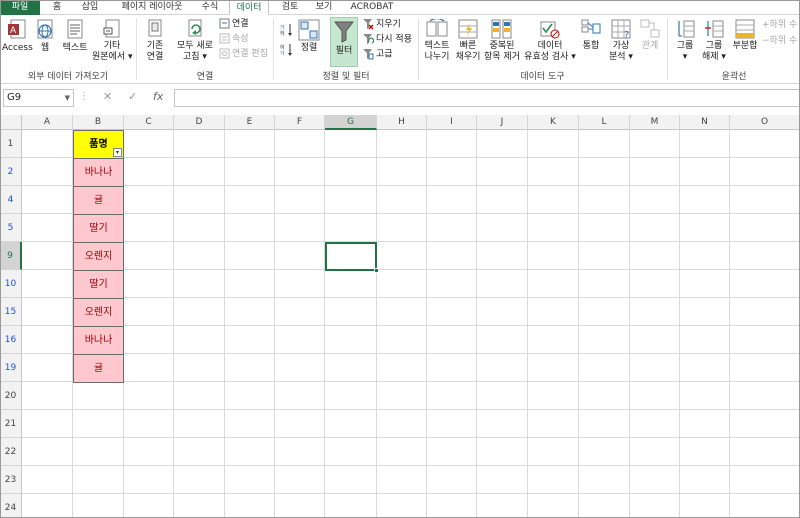  I want to click on tab-review: 검토, so click(290, 7).